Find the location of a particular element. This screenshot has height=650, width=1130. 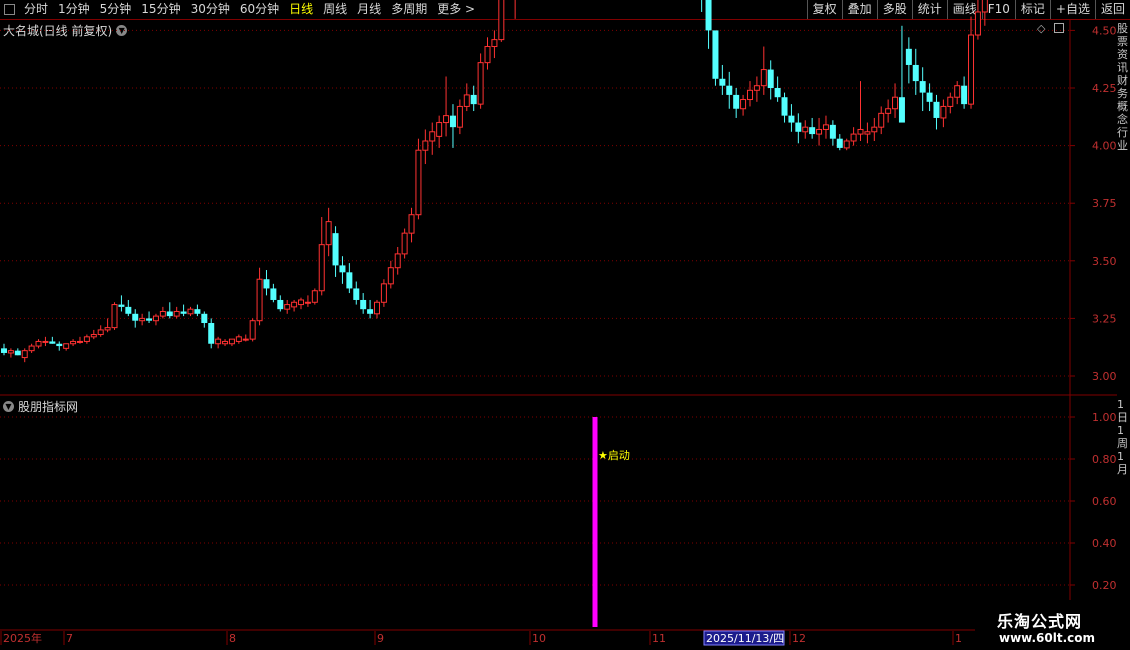

cursor-date-label: 2025/11/13/四 is located at coordinates (745, 638).